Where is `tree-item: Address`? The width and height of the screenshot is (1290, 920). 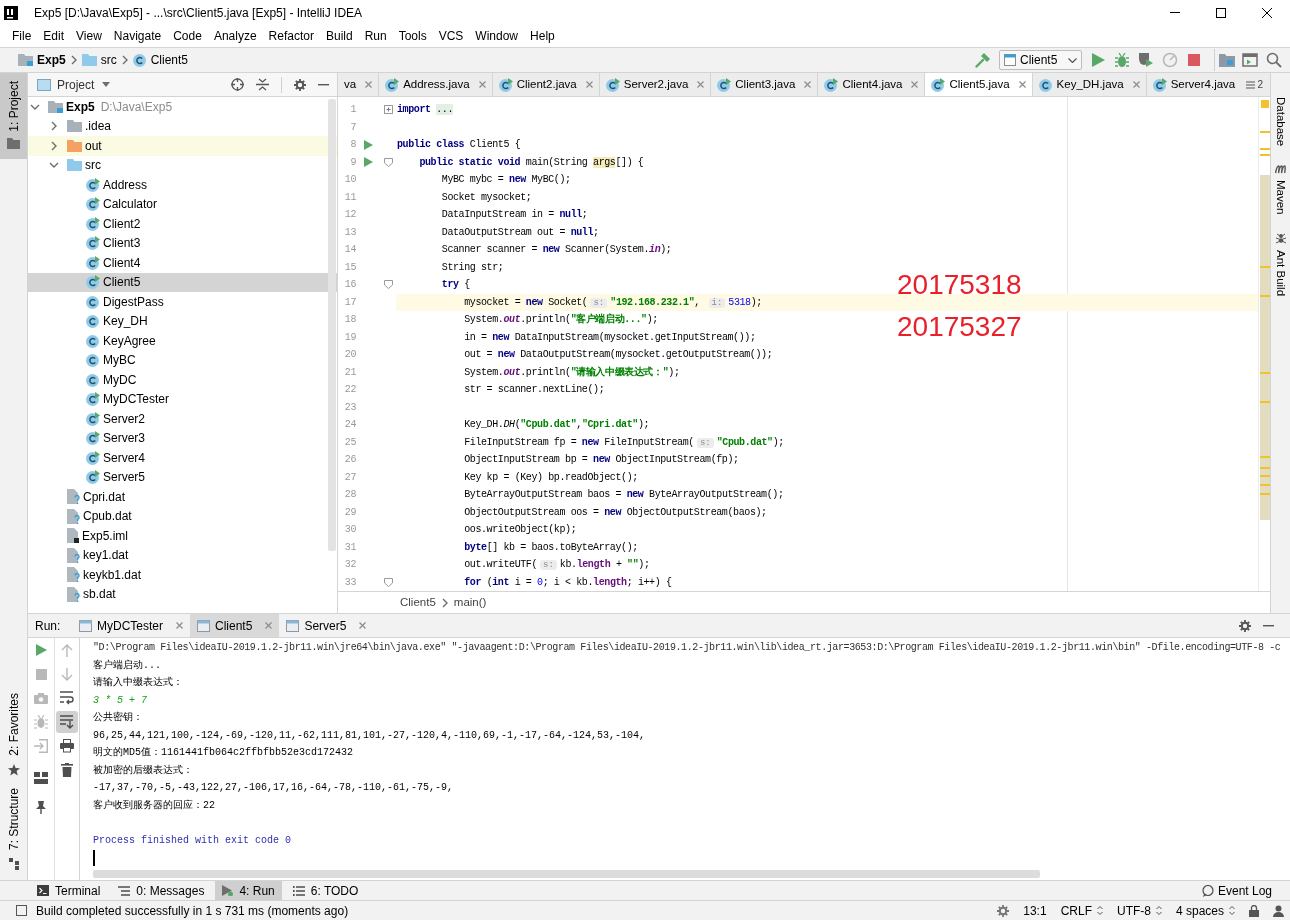
tree-item: Address is located at coordinates (182, 185).